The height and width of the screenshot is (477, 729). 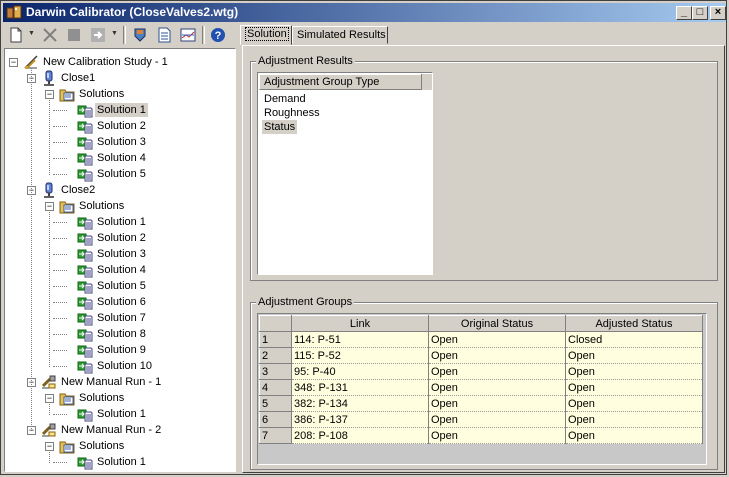 I want to click on new-dropdown-arrow-icon: ▼, so click(x=31, y=34).